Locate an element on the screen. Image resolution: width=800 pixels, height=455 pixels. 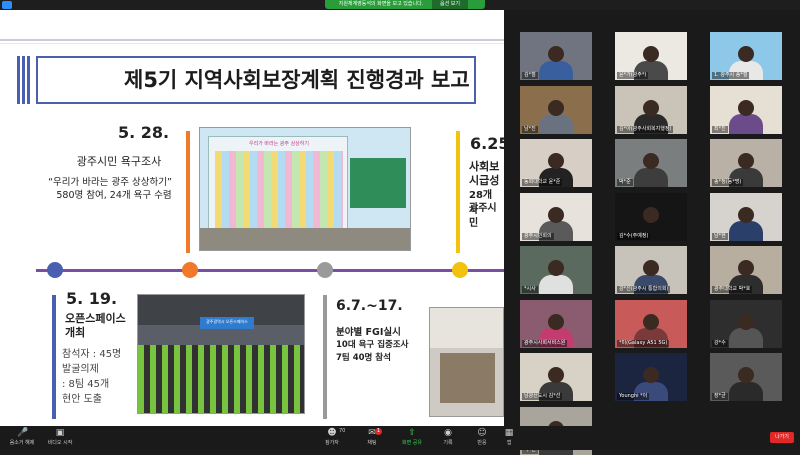
event4-photo is located at coordinates (466, 362).